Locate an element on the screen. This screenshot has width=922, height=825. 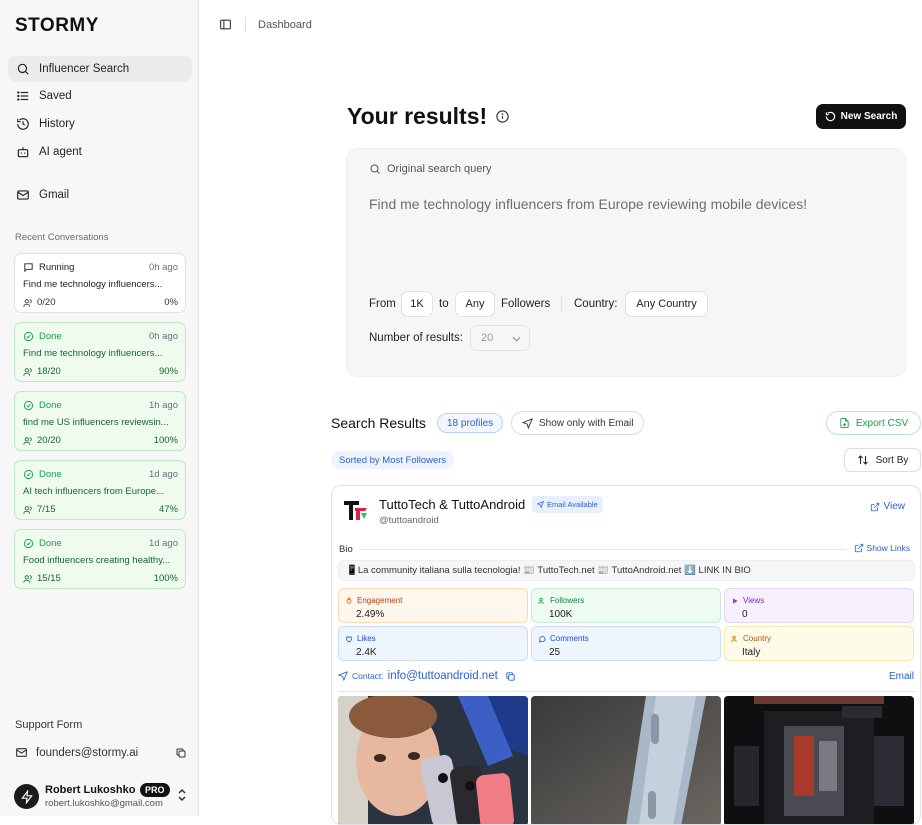
export-csv-button: Export CSV is located at coordinates (873, 423).